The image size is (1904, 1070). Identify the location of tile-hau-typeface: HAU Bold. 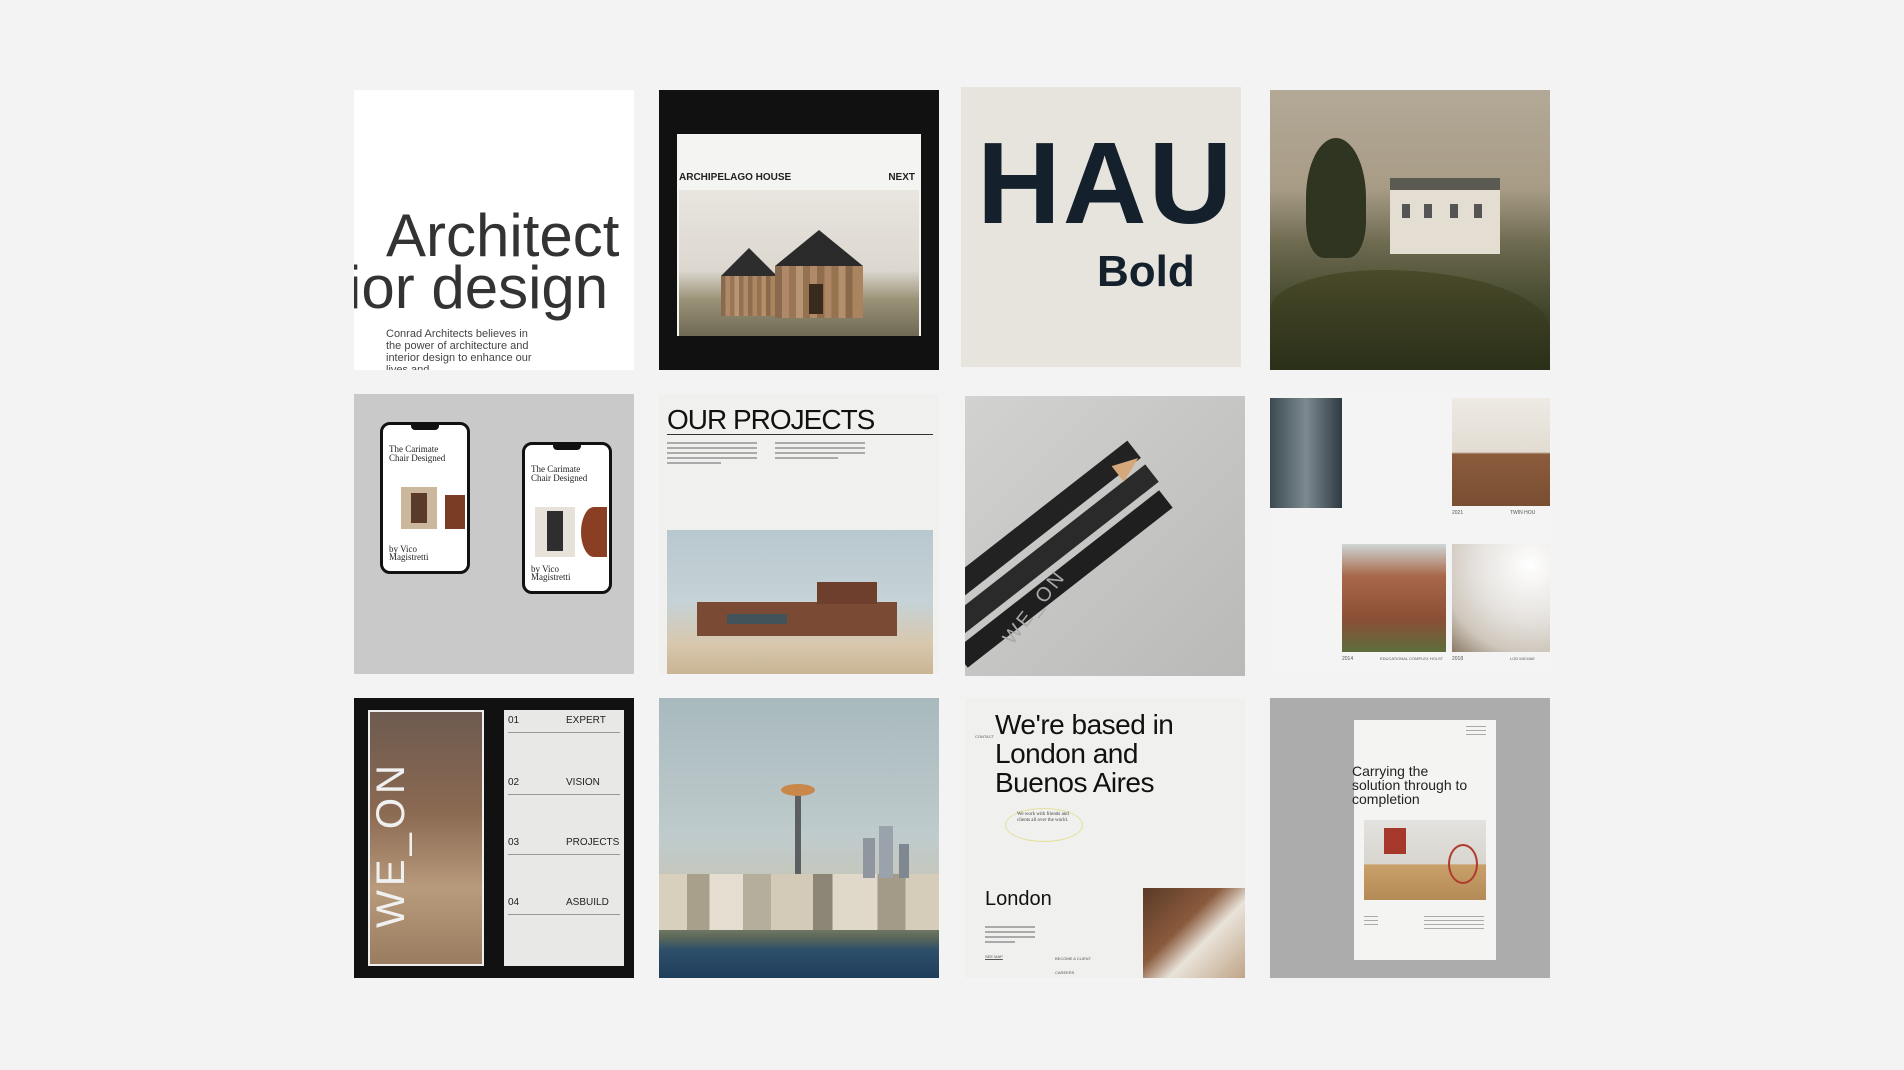
(1101, 227).